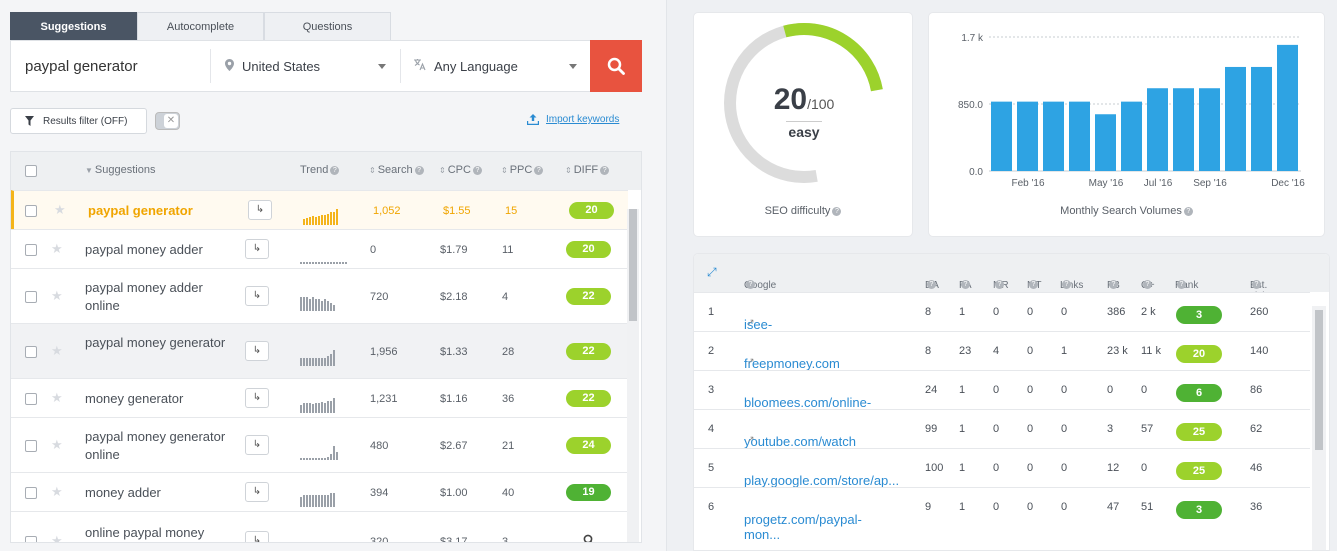 The width and height of the screenshot is (1337, 551). I want to click on rank-badge: 25, so click(1199, 471).